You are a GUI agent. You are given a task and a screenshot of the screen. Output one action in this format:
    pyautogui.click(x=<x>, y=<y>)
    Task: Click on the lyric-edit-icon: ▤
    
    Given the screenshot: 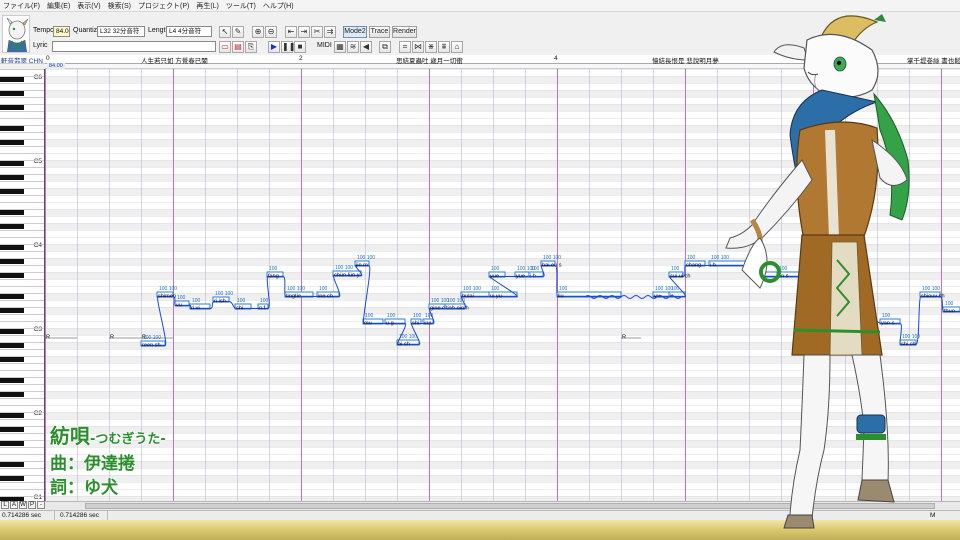 What is the action you would take?
    pyautogui.click(x=238, y=47)
    